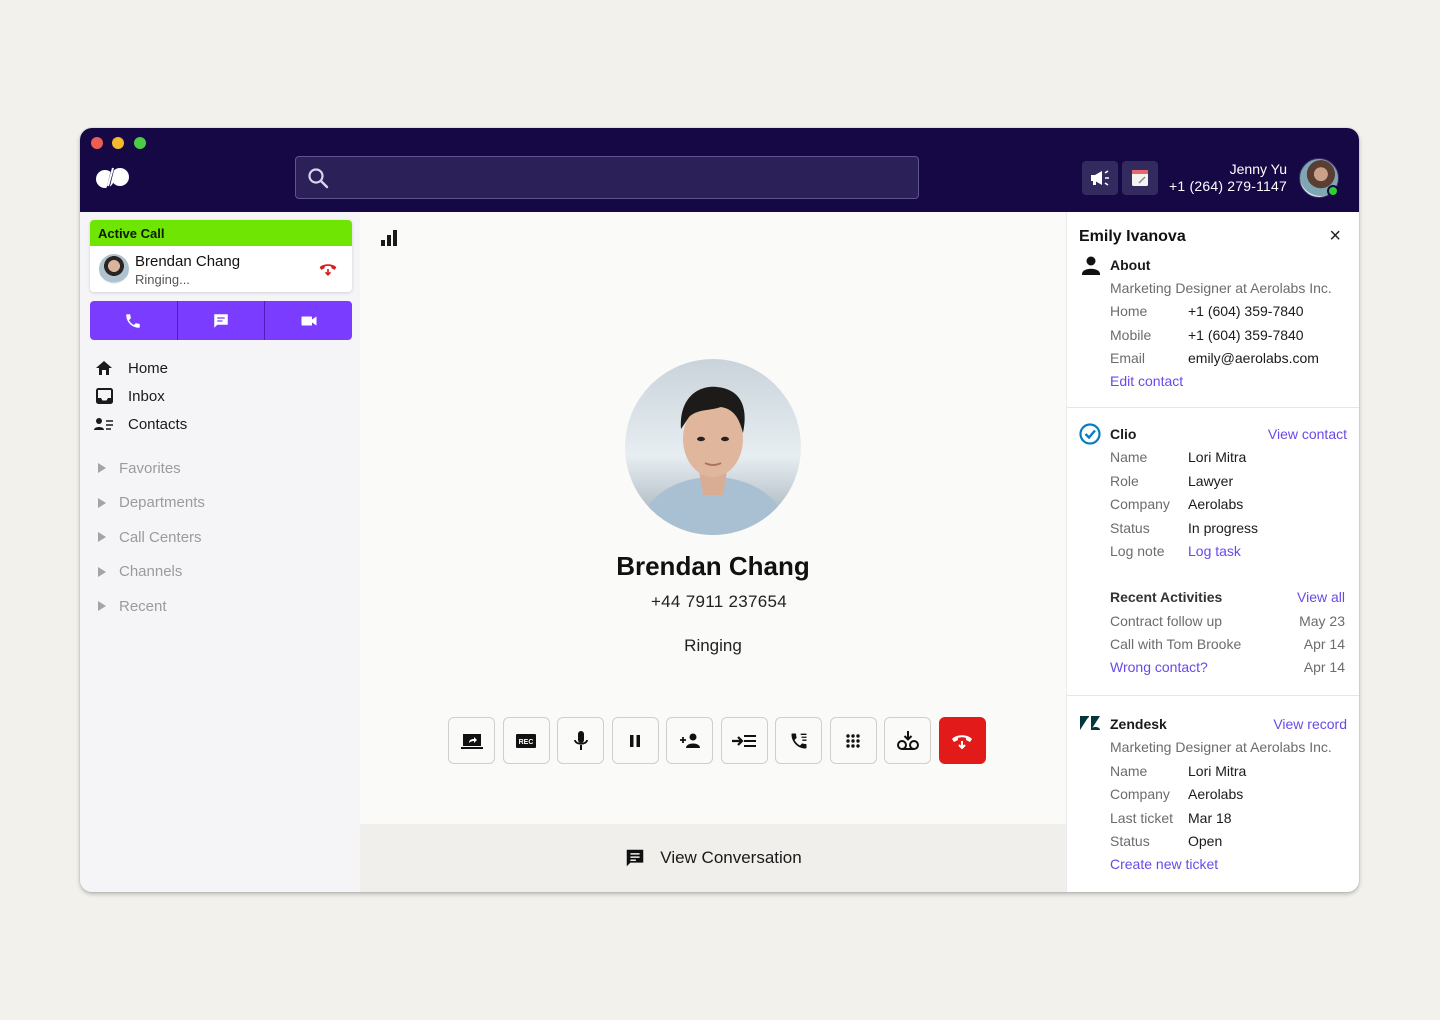 The width and height of the screenshot is (1440, 1020). I want to click on message-icon, so click(221, 320).